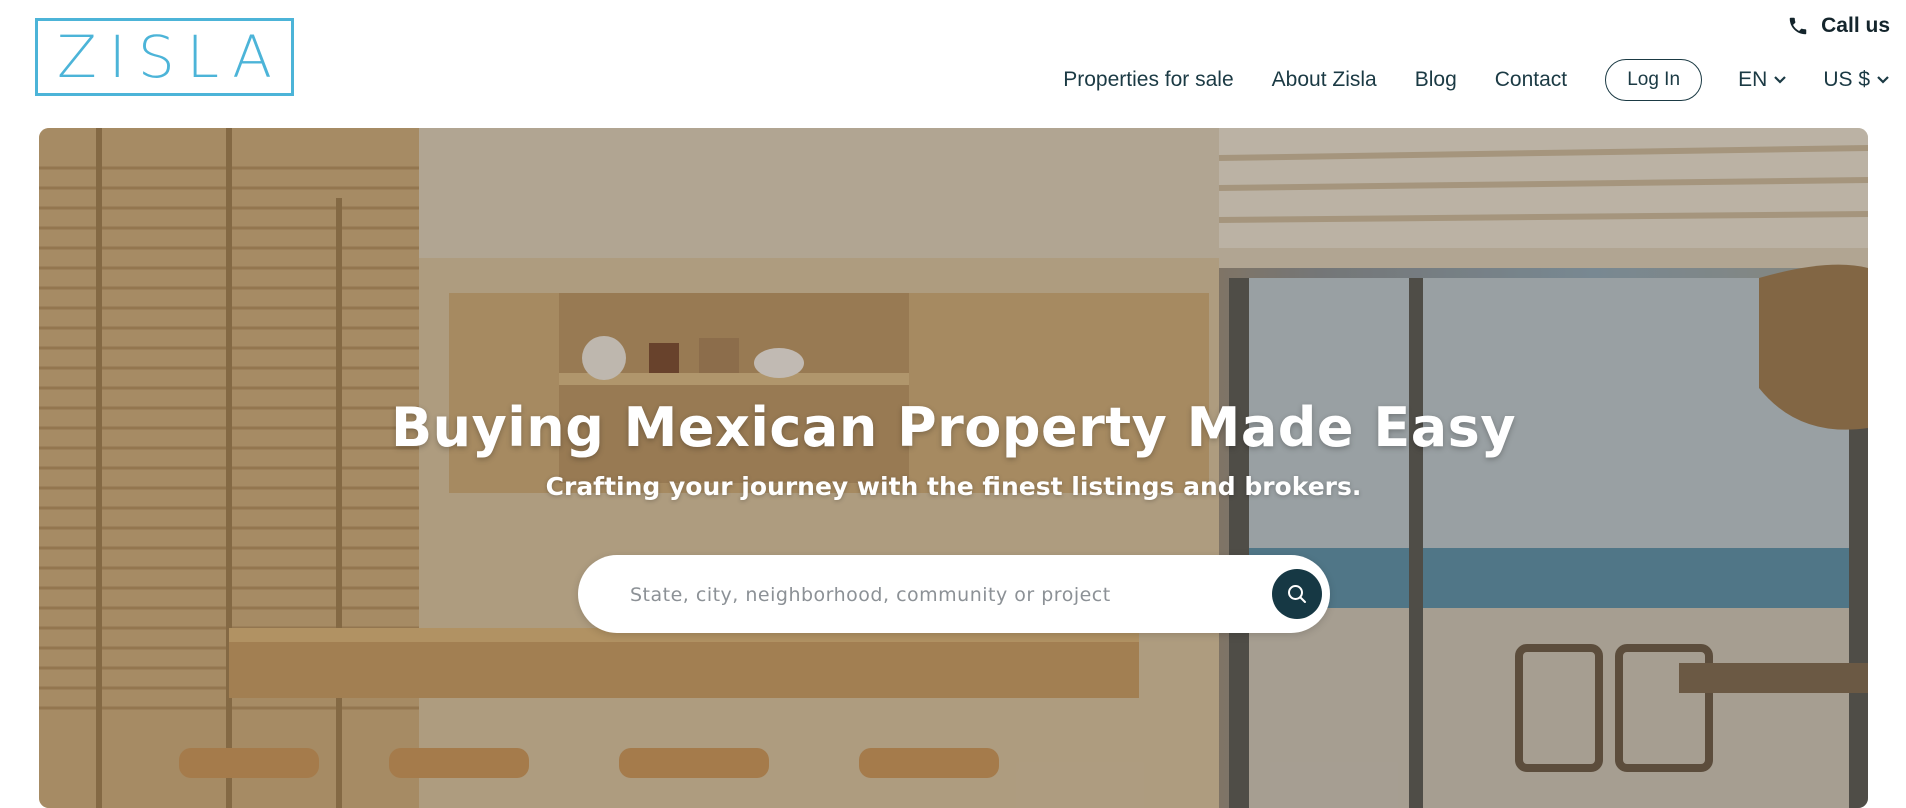  I want to click on search-button, so click(1297, 594).